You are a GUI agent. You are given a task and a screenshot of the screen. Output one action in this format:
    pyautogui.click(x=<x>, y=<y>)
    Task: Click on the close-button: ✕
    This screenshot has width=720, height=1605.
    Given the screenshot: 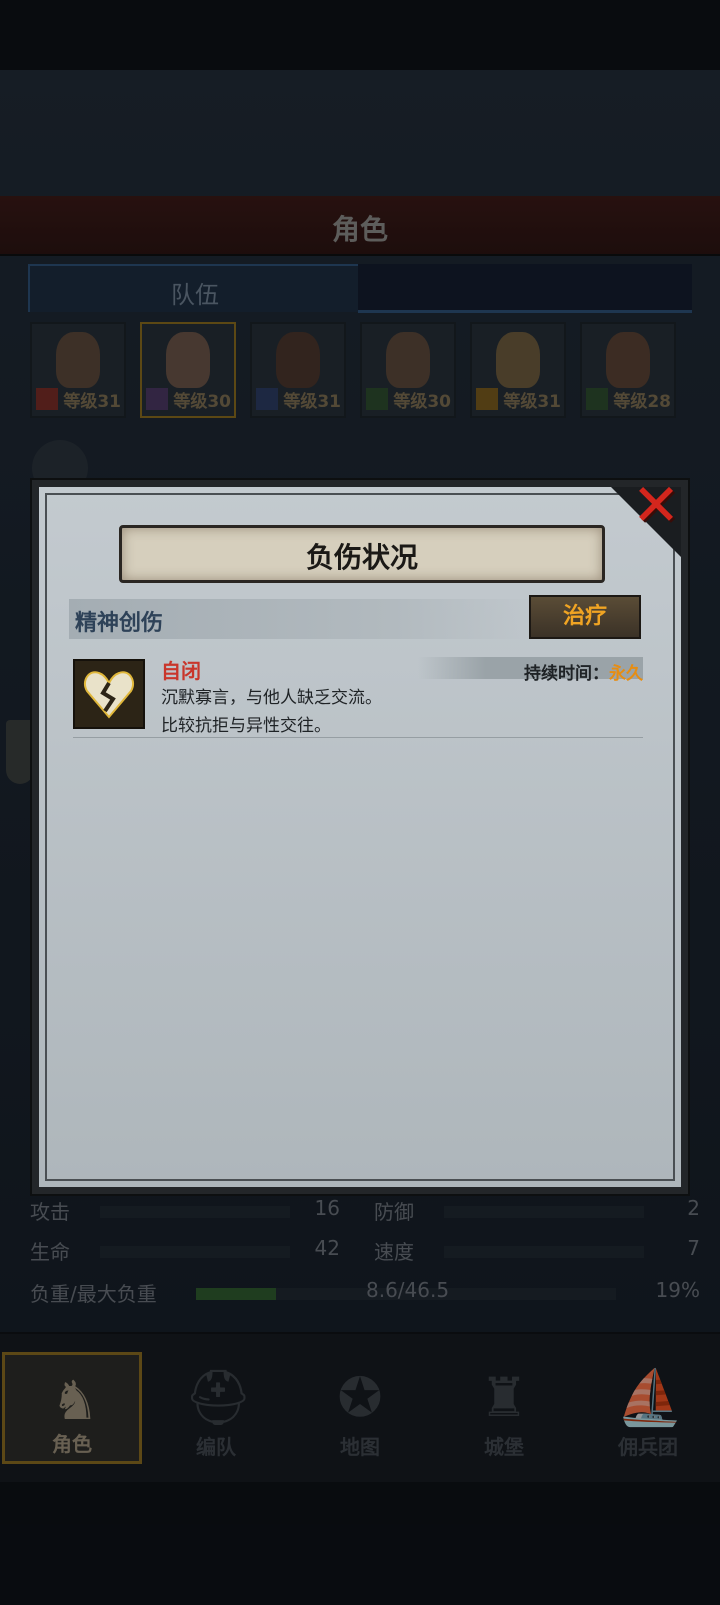 What is the action you would take?
    pyautogui.click(x=649, y=514)
    